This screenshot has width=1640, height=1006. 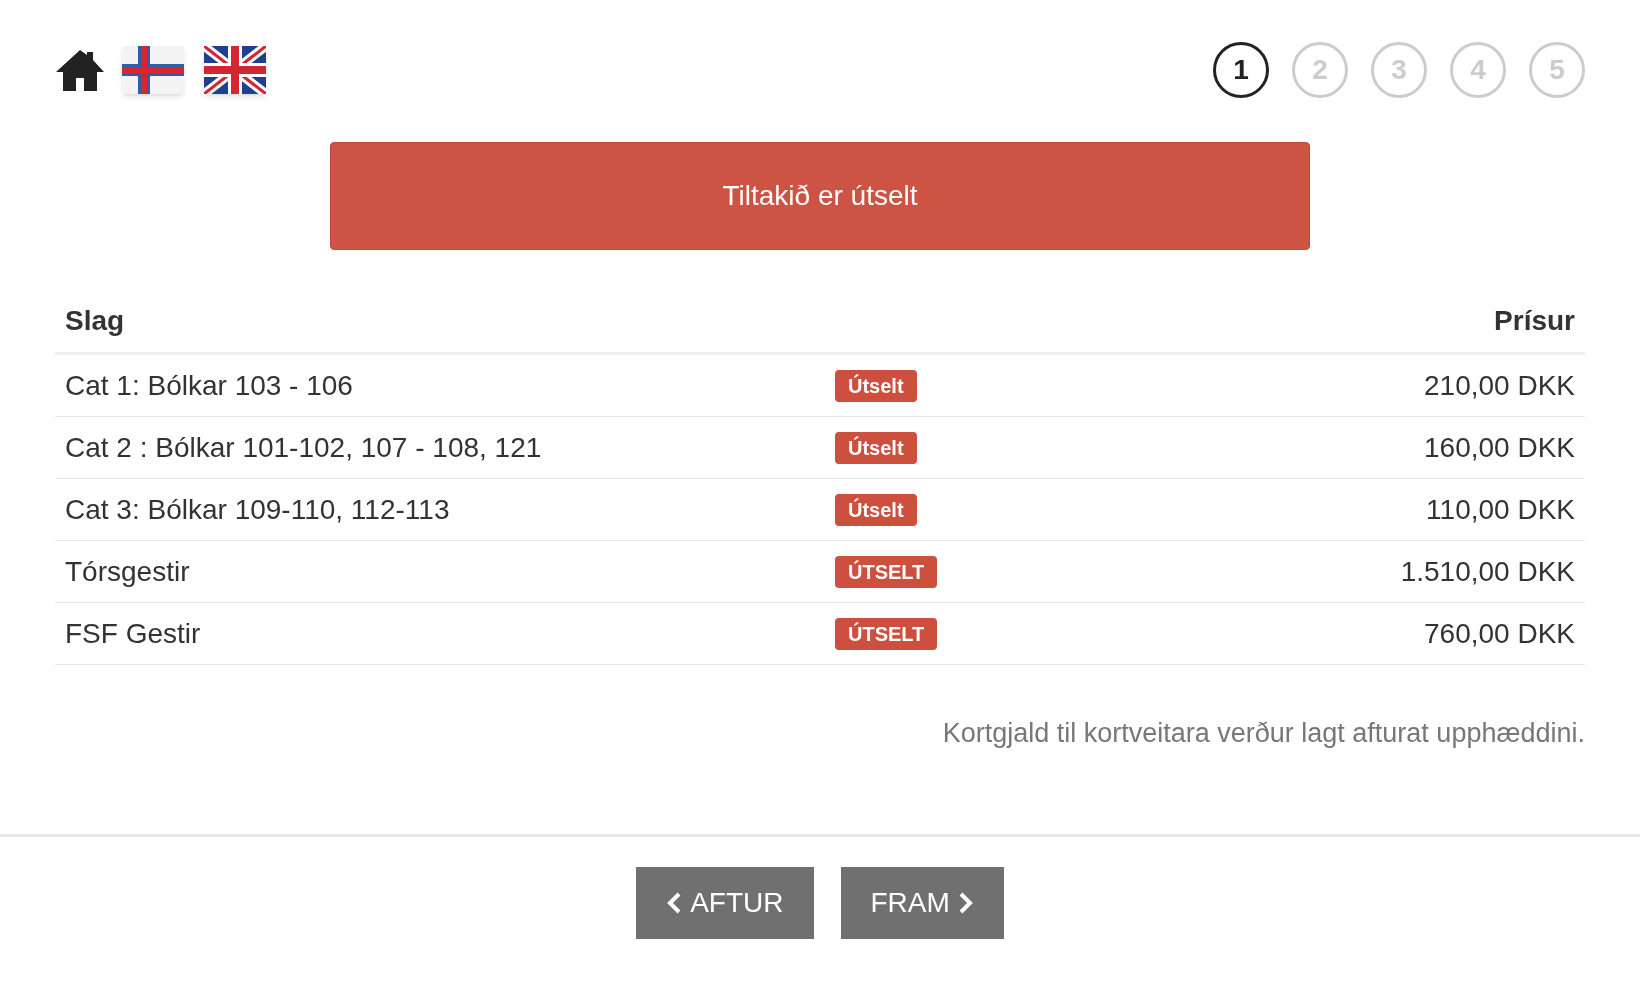 I want to click on price: 160,00 DKK, so click(x=1499, y=447).